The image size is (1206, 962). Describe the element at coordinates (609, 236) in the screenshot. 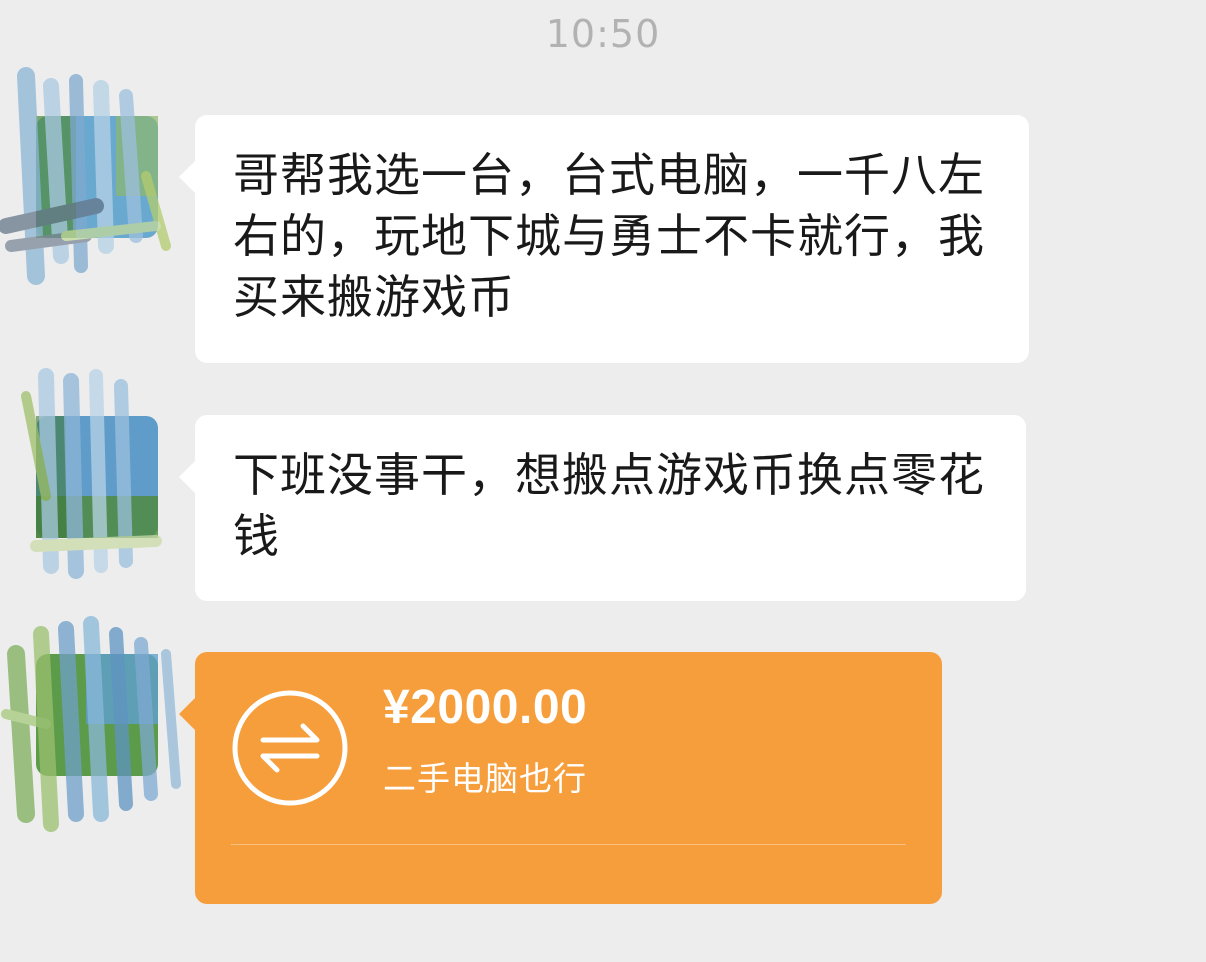

I see `message-text: 哥帮我选一台，台式电脑，一千八左右的，玩地下城与勇士不卡就行，我买来搬游戏币` at that location.